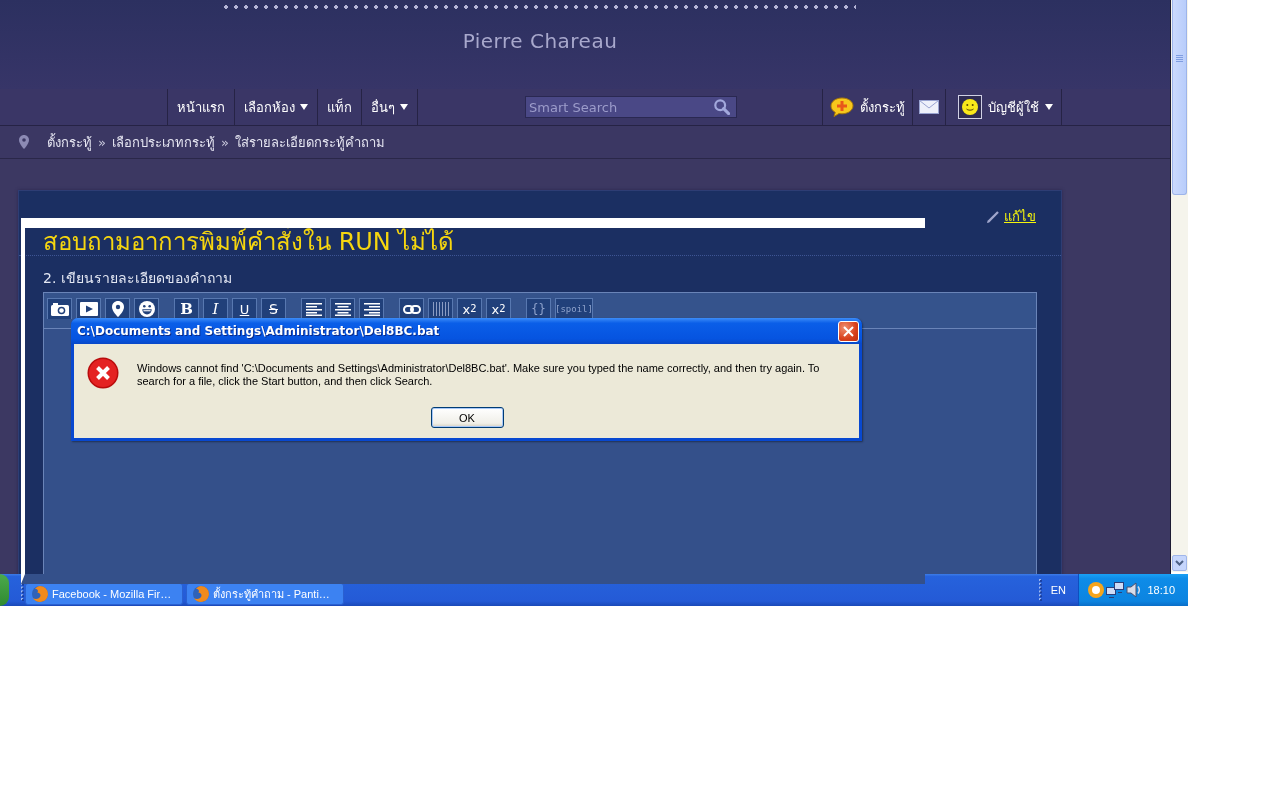 This screenshot has height=800, width=1280. I want to click on stripes-icon, so click(440, 309).